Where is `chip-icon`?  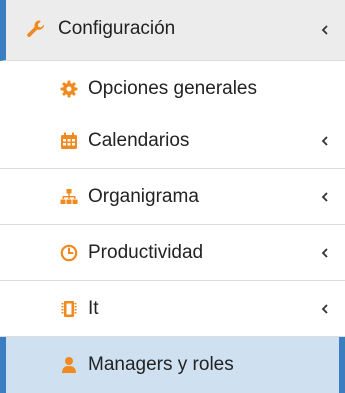
chip-icon is located at coordinates (69, 309).